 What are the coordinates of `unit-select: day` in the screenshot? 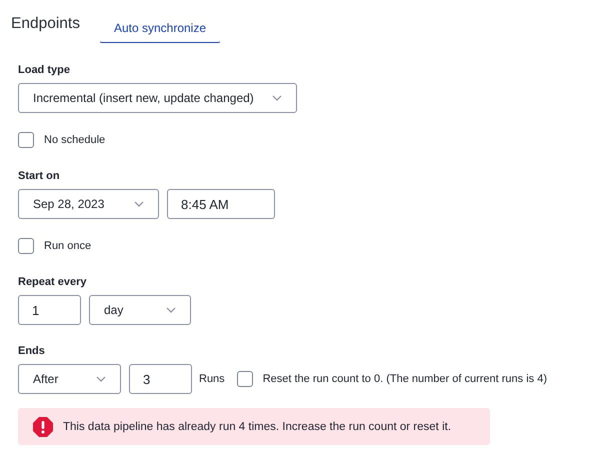 It's located at (140, 310).